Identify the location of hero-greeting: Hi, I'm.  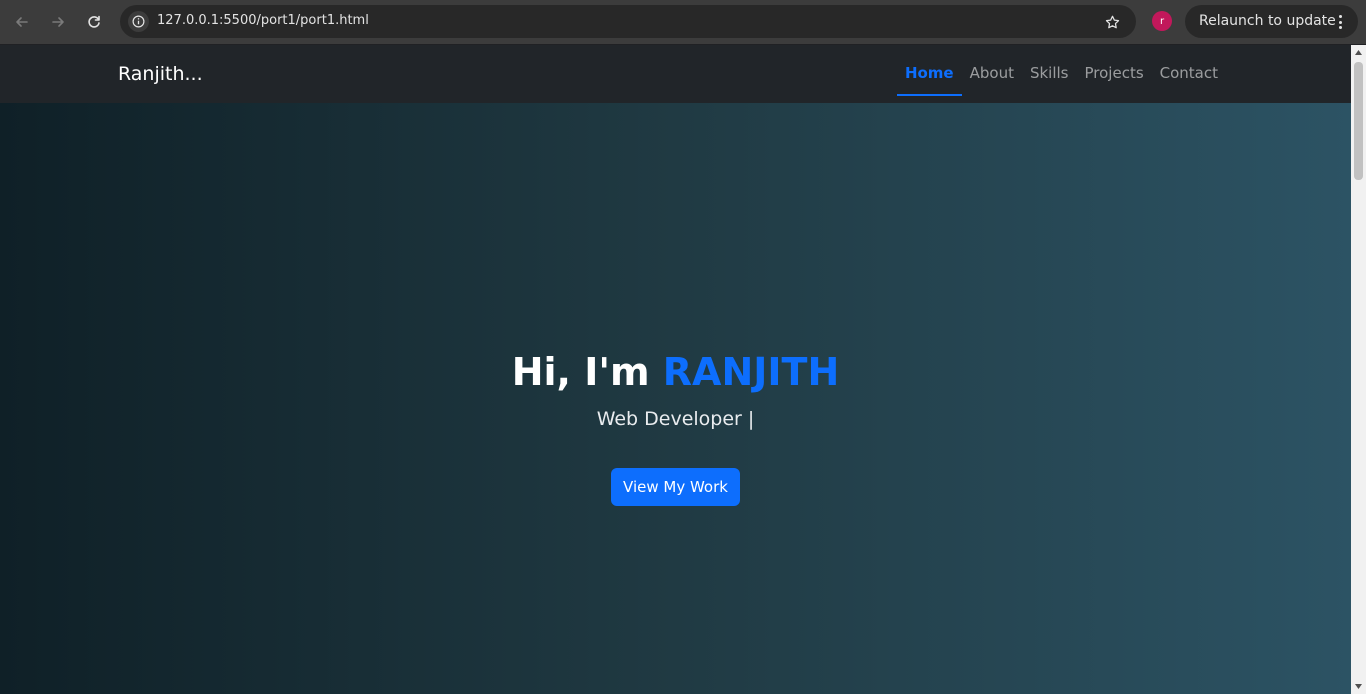
(587, 372).